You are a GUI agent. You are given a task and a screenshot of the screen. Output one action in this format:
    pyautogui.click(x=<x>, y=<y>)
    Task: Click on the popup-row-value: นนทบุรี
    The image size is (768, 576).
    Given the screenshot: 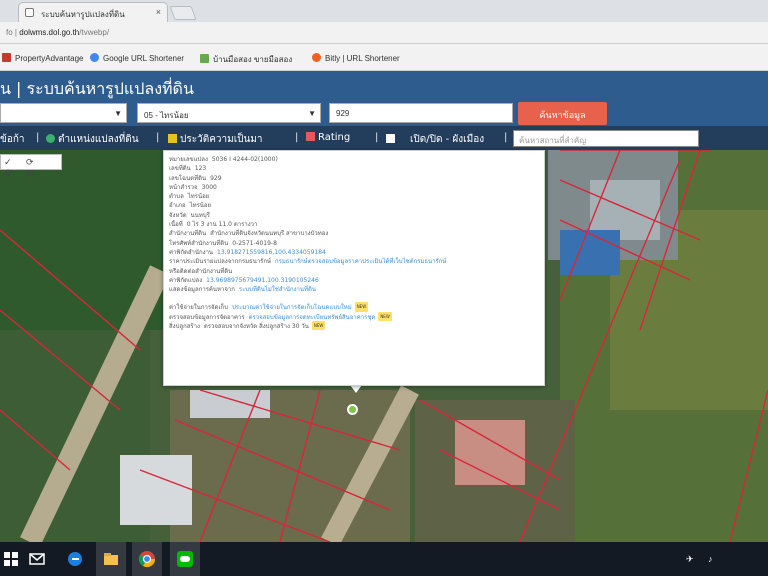 What is the action you would take?
    pyautogui.click(x=200, y=215)
    